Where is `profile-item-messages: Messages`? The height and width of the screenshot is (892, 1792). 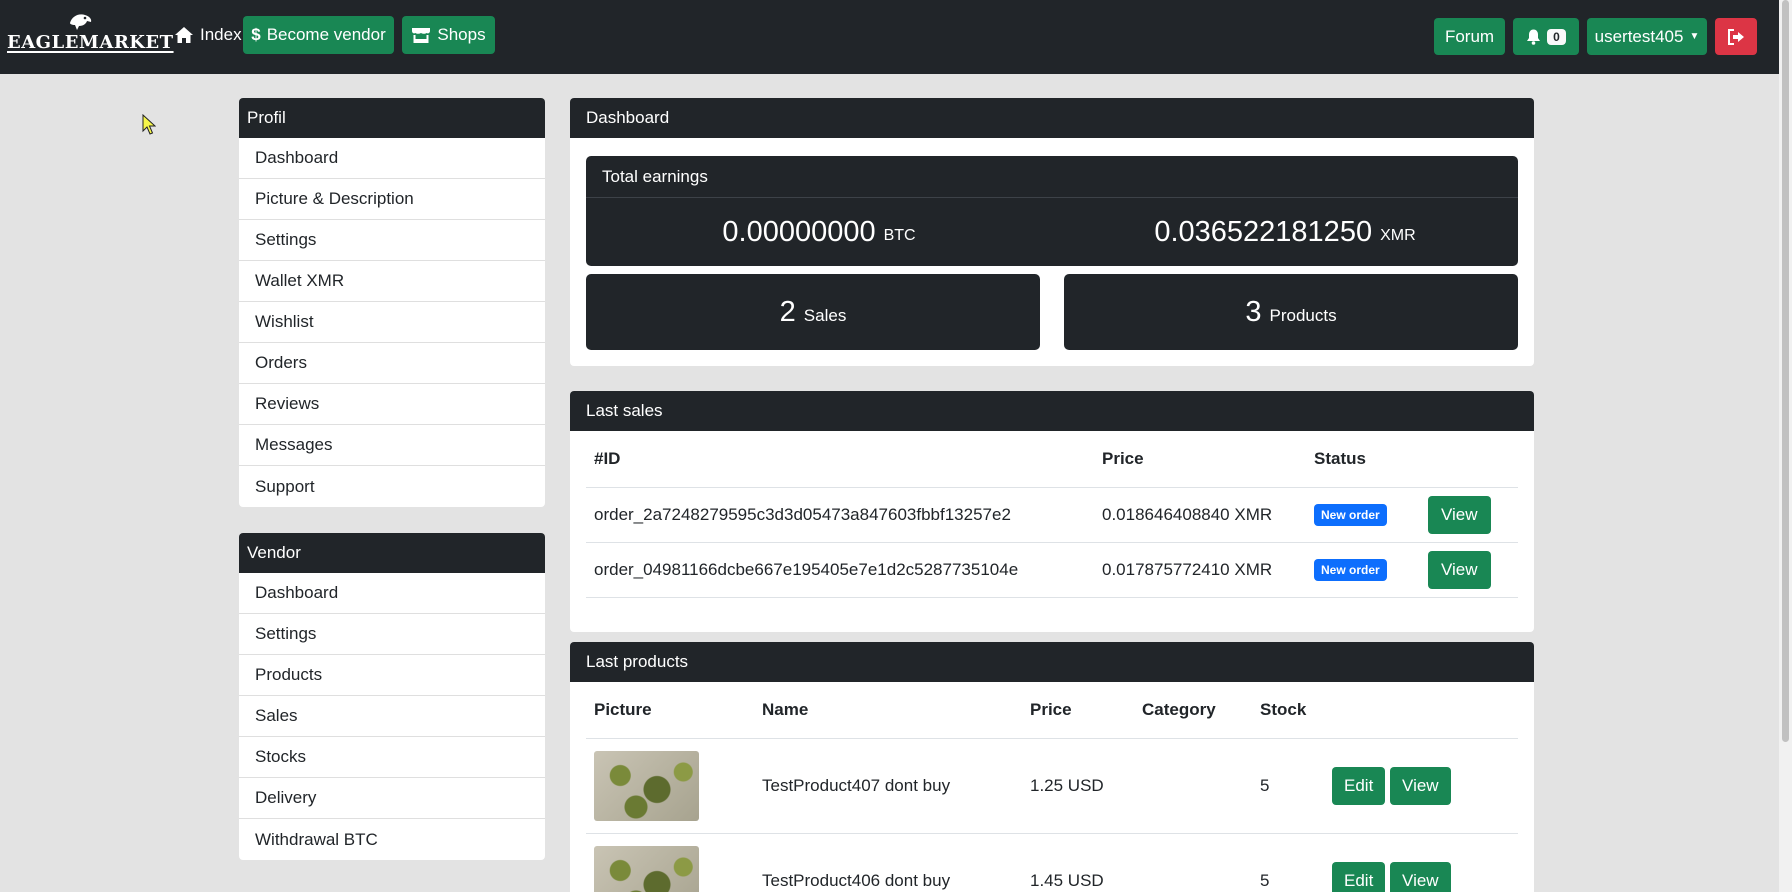 profile-item-messages: Messages is located at coordinates (392, 445).